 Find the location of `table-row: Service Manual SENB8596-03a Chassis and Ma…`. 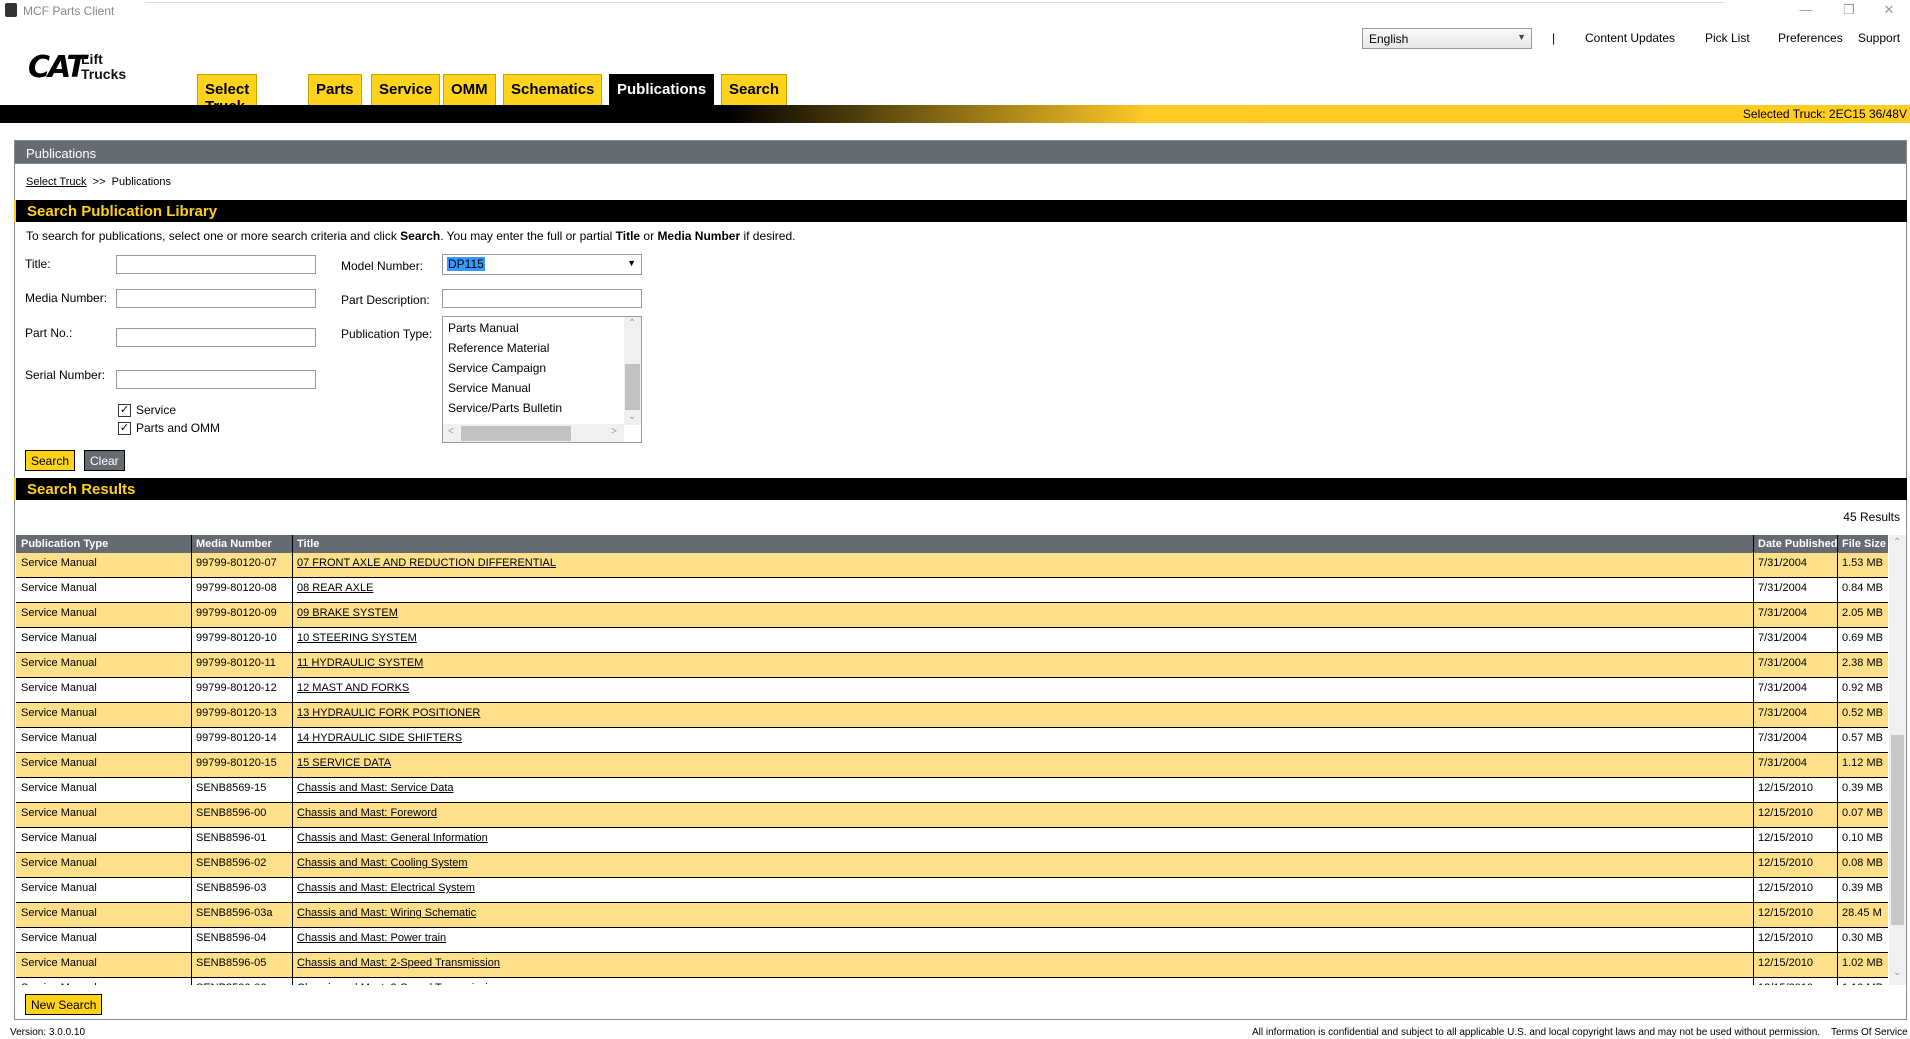

table-row: Service Manual SENB8596-03a Chassis and Ma… is located at coordinates (952, 915).